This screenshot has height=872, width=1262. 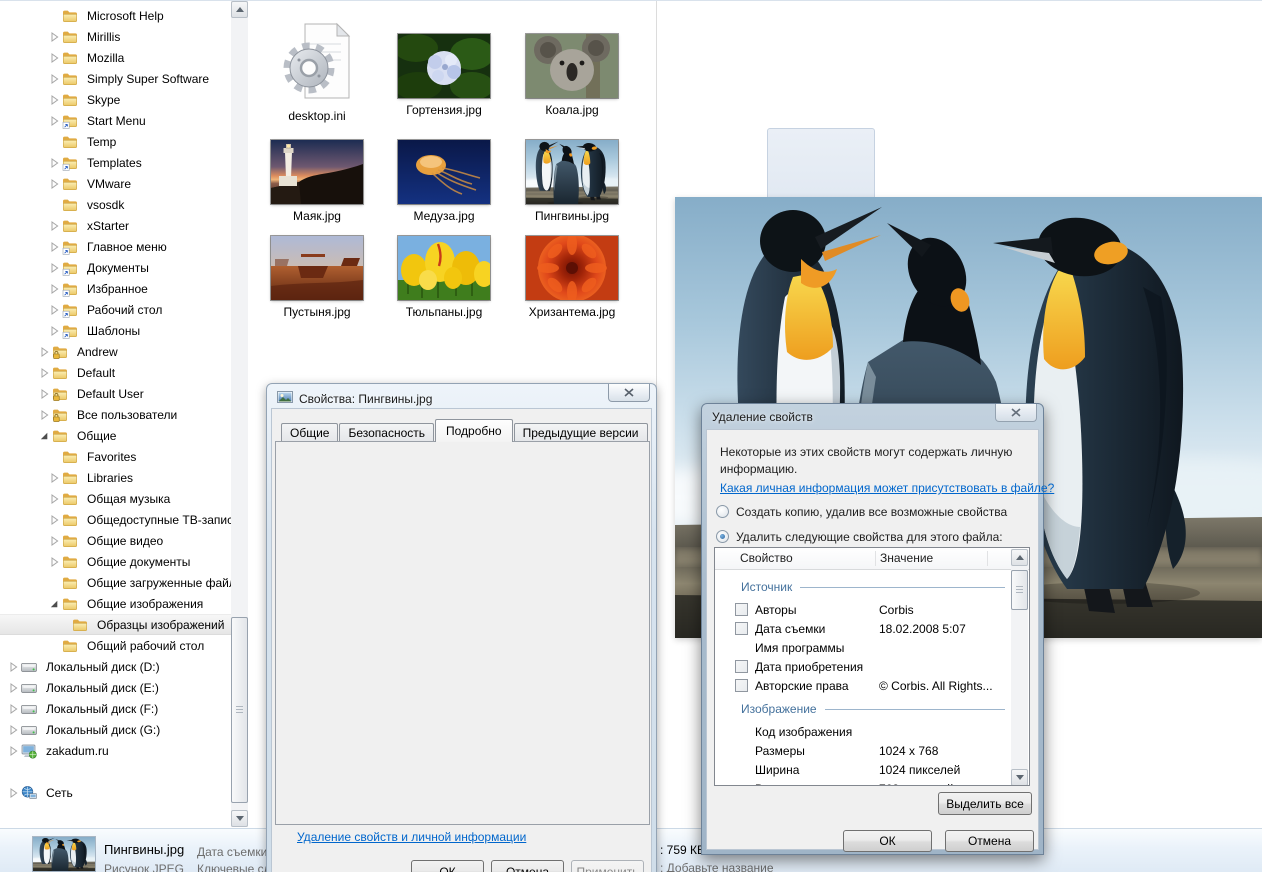 What do you see at coordinates (317, 277) in the screenshot?
I see `file-tile: Пустыня.jpg` at bounding box center [317, 277].